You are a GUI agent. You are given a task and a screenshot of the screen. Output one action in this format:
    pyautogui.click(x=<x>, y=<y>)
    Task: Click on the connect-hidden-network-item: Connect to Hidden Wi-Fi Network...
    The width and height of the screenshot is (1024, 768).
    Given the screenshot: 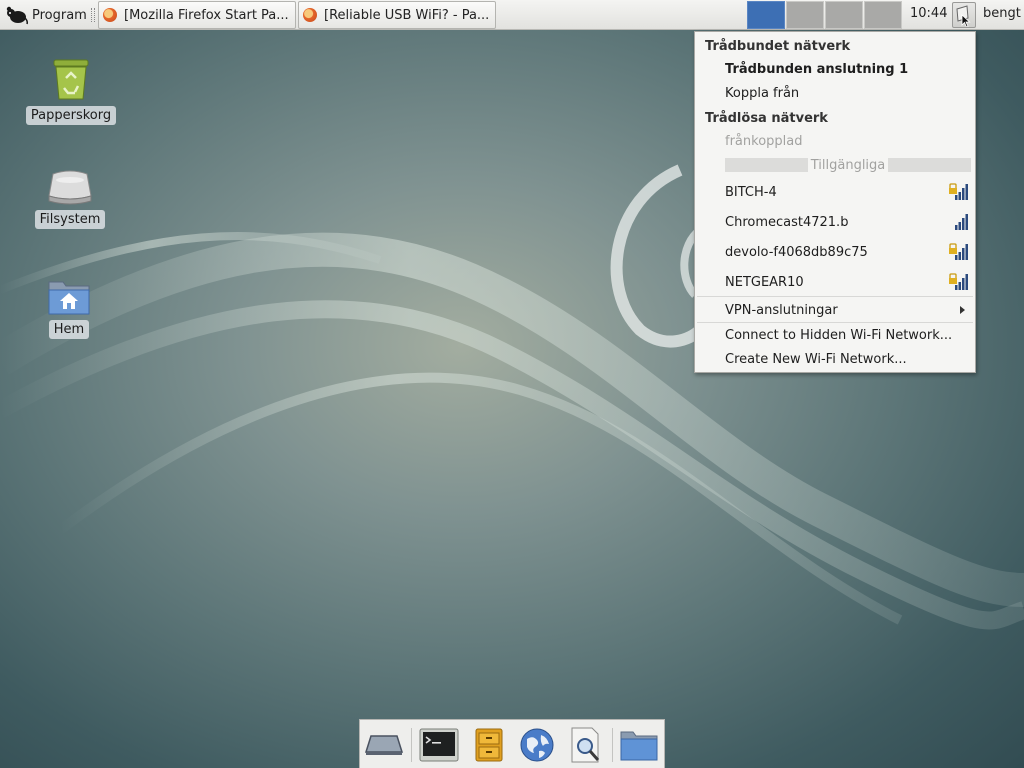 What is the action you would take?
    pyautogui.click(x=835, y=335)
    